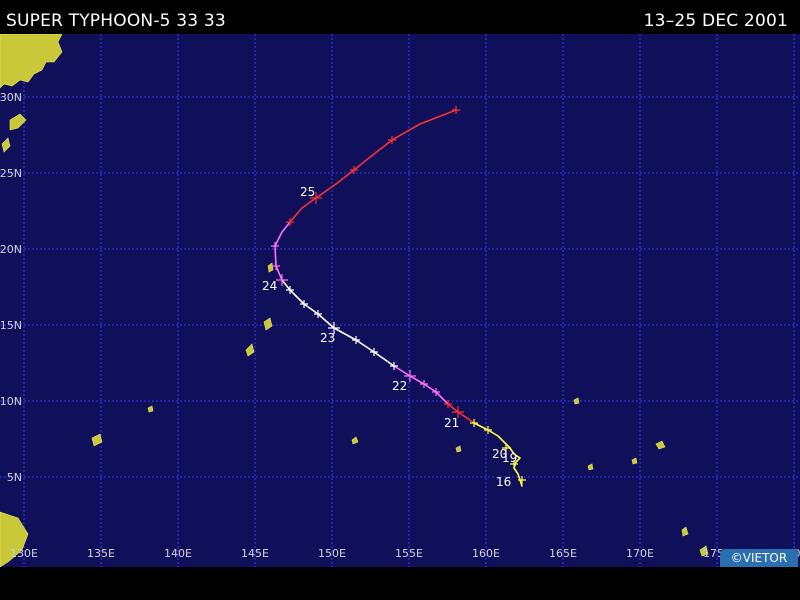  What do you see at coordinates (332, 553) in the screenshot?
I see `lon-label-150e: 150E` at bounding box center [332, 553].